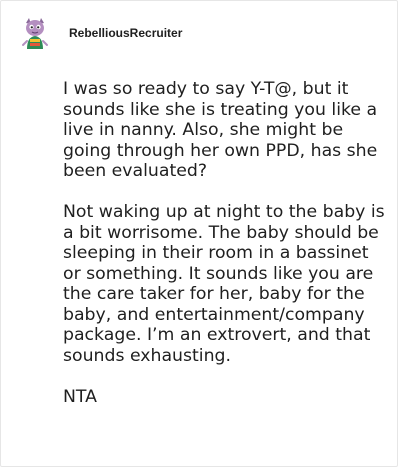  Describe the element at coordinates (80, 396) in the screenshot. I see `comment-paragraph: NTA` at that location.